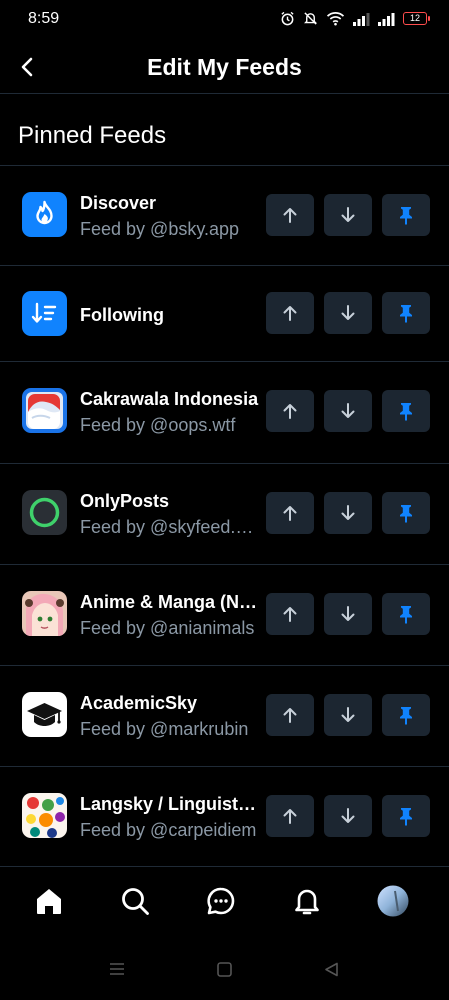  I want to click on onlyposts-feed-icon, so click(44, 512).